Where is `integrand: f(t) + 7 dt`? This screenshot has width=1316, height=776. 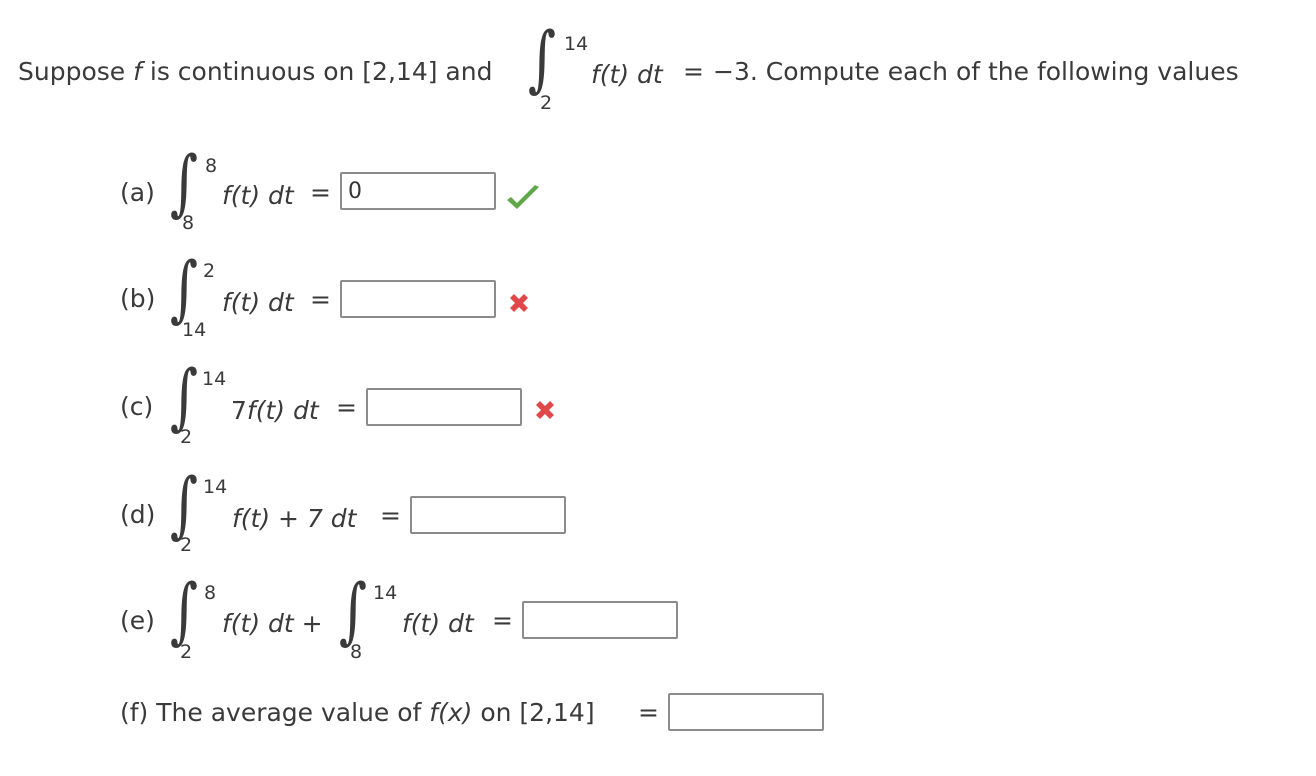
integrand: f(t) + 7 dt is located at coordinates (294, 518).